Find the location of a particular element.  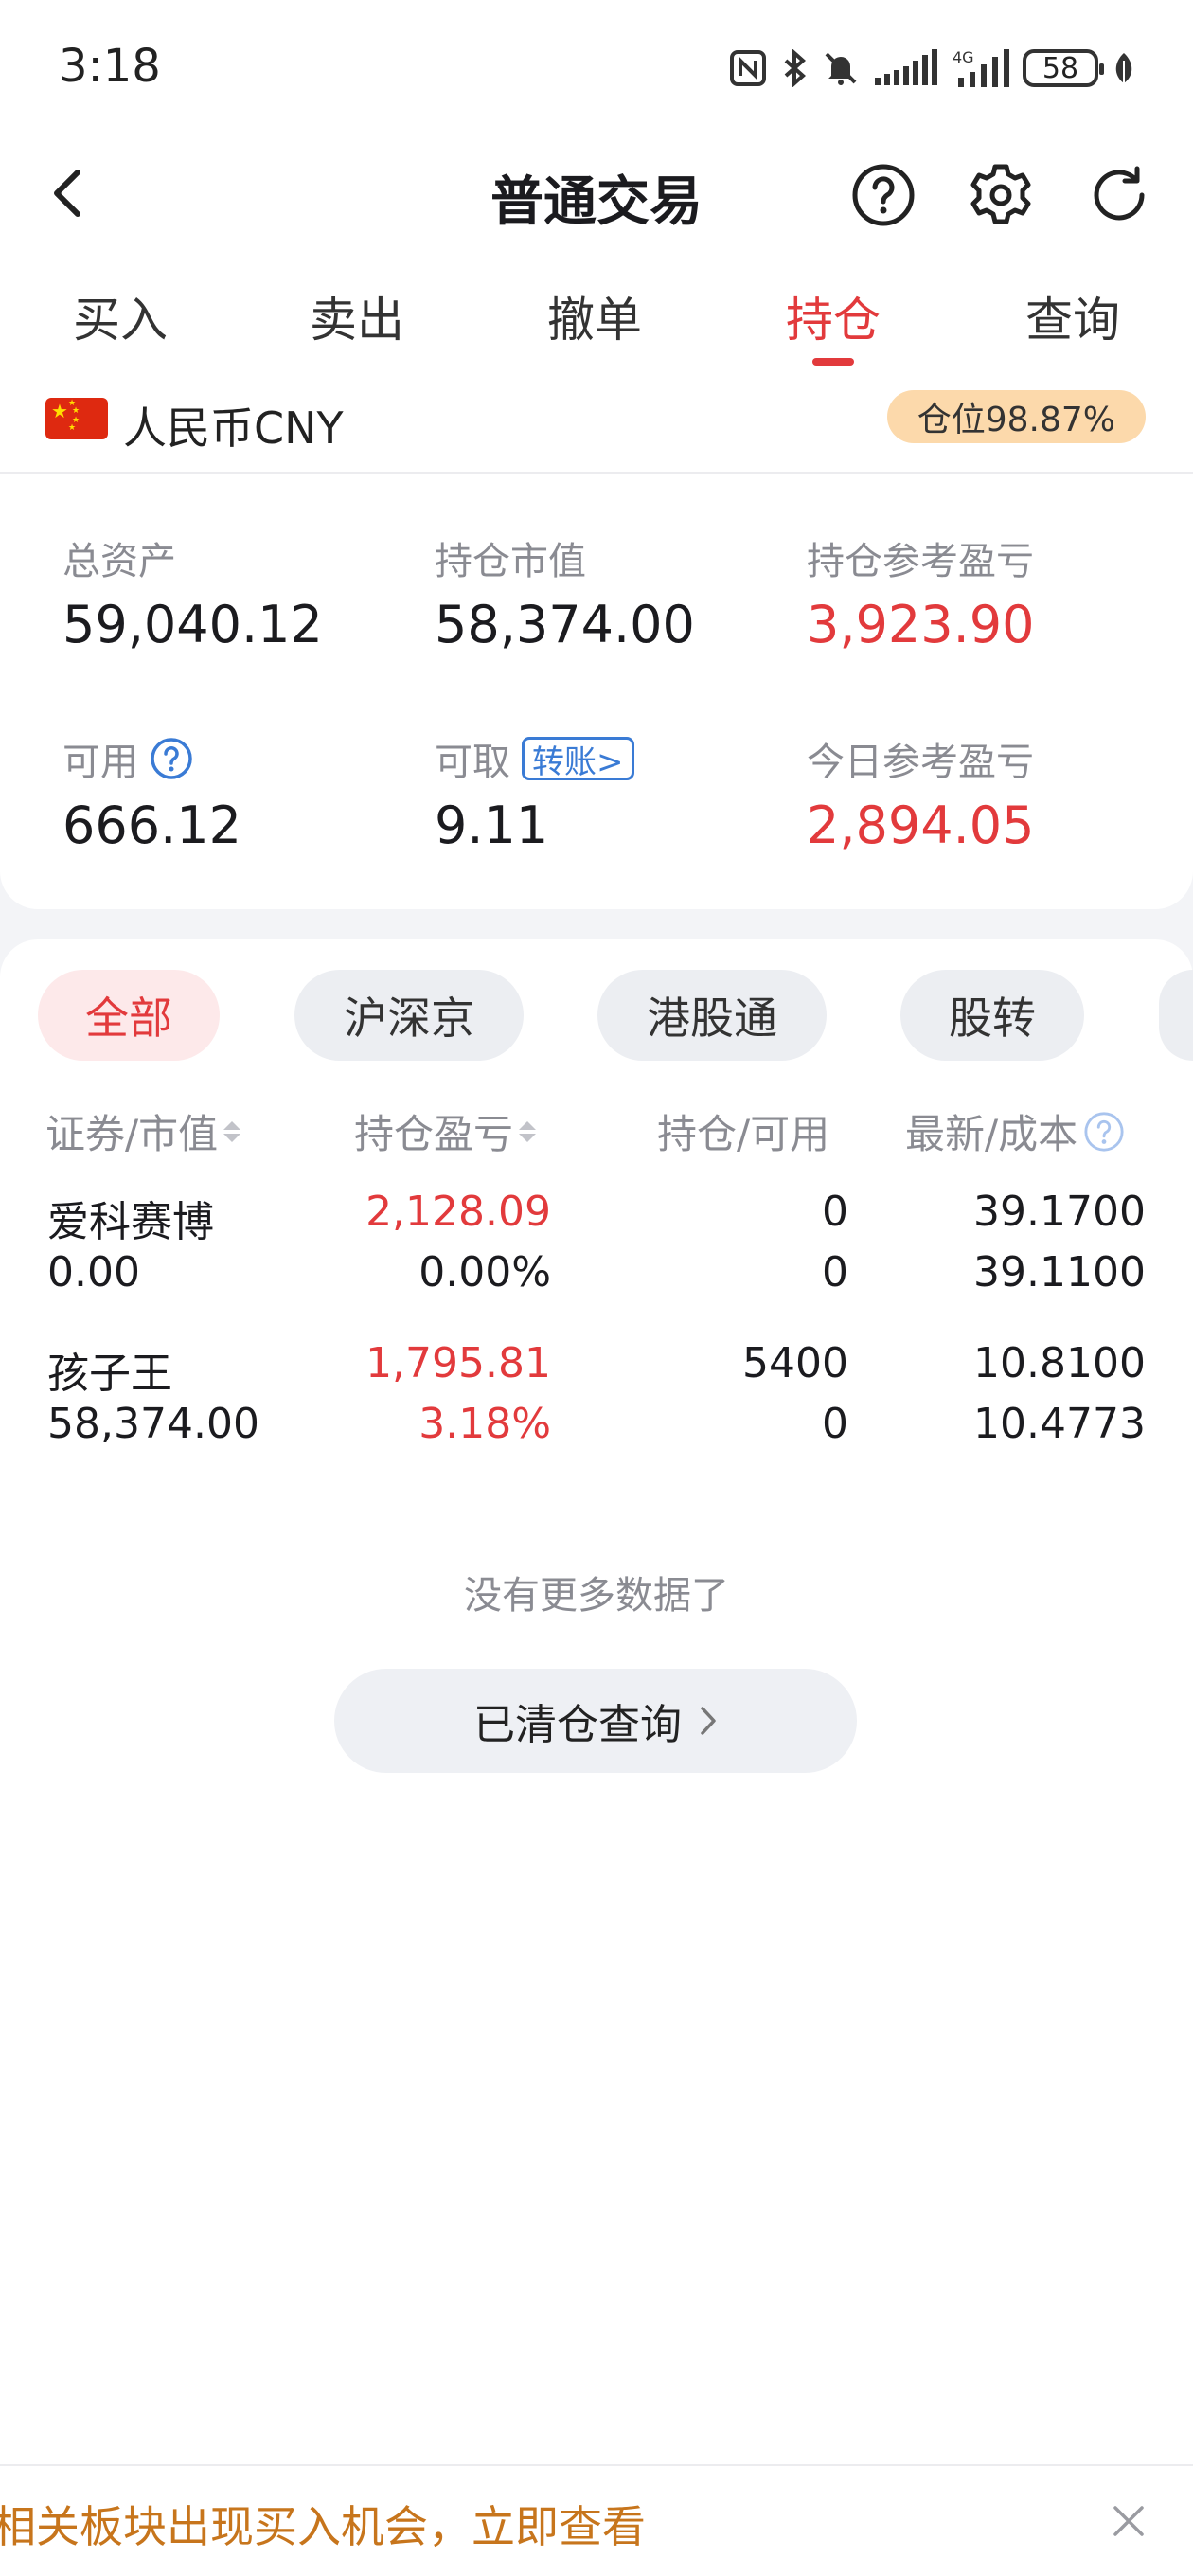

market-value-label: 持仓市值 is located at coordinates (510, 561).